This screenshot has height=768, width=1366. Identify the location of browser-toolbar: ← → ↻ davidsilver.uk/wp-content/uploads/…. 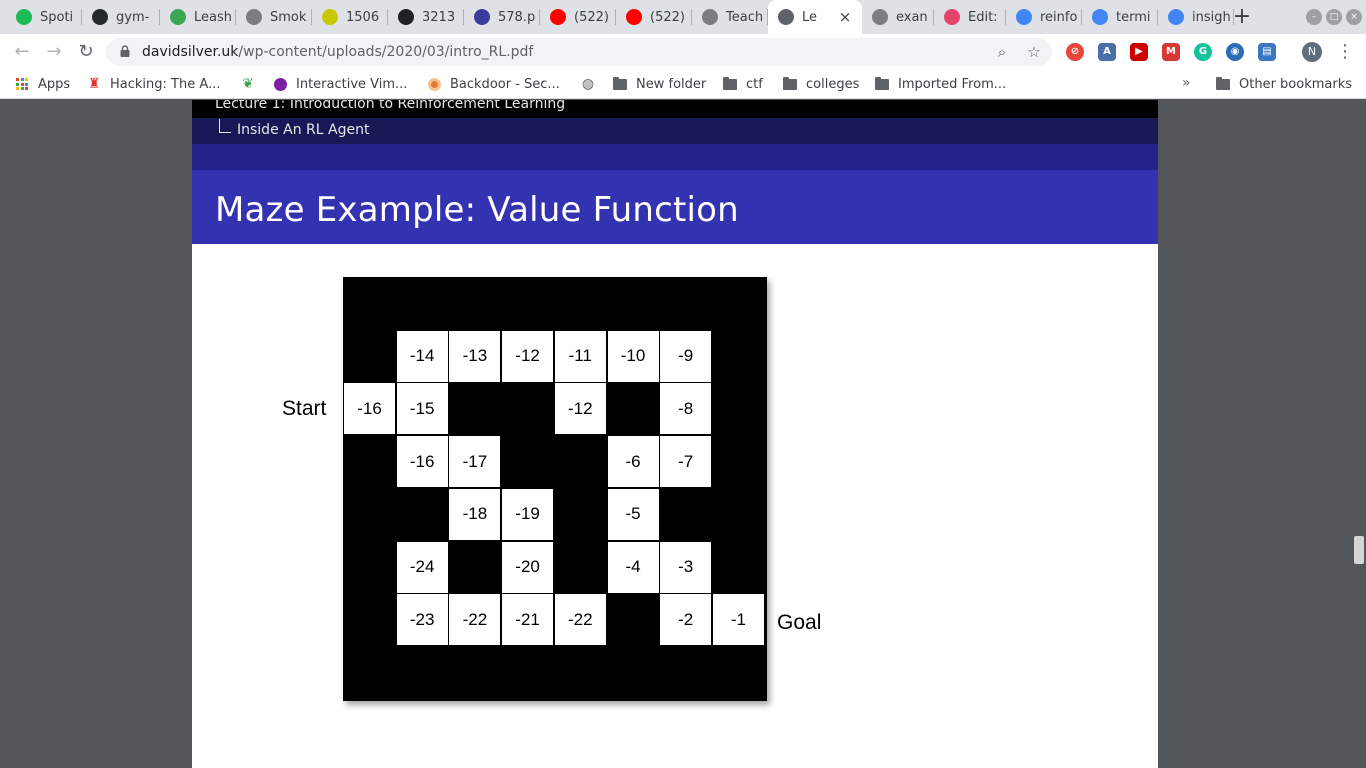
(683, 52).